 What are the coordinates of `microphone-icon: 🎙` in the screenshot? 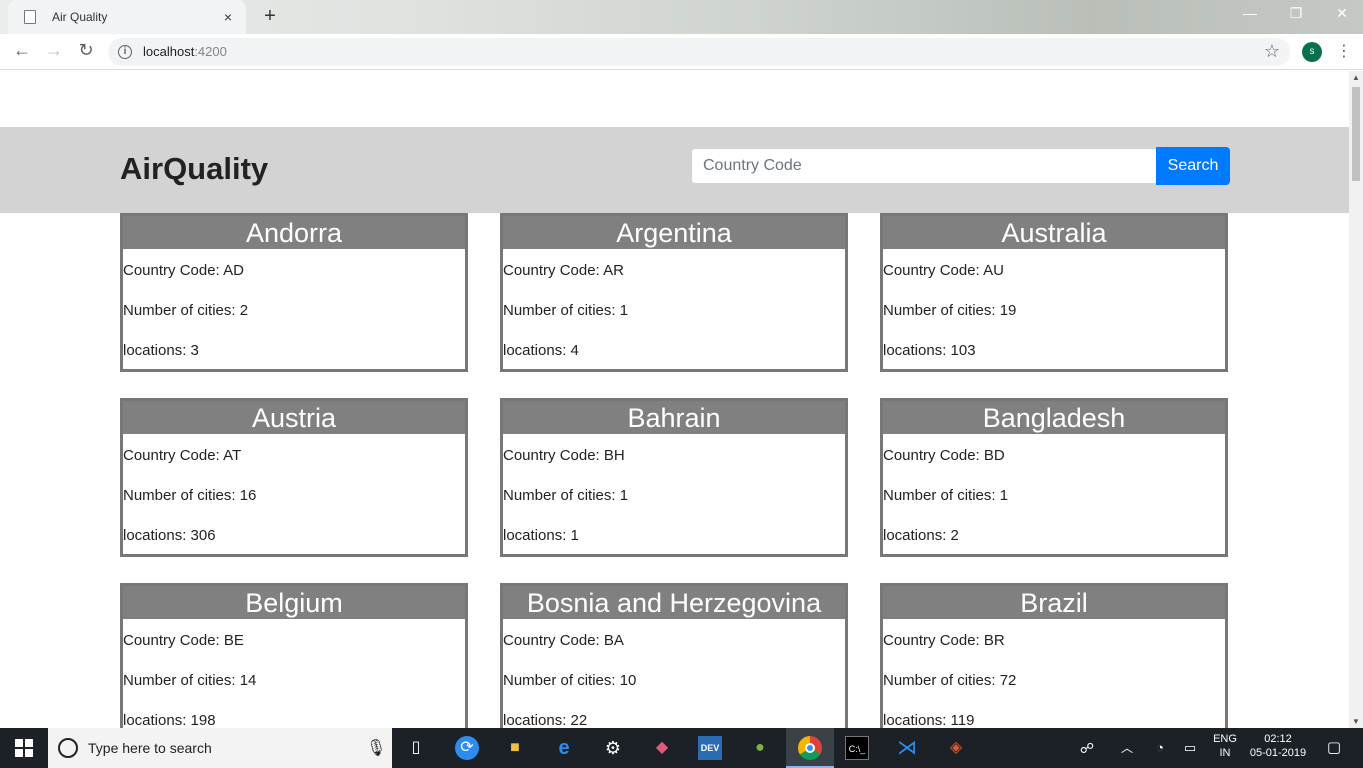 It's located at (376, 748).